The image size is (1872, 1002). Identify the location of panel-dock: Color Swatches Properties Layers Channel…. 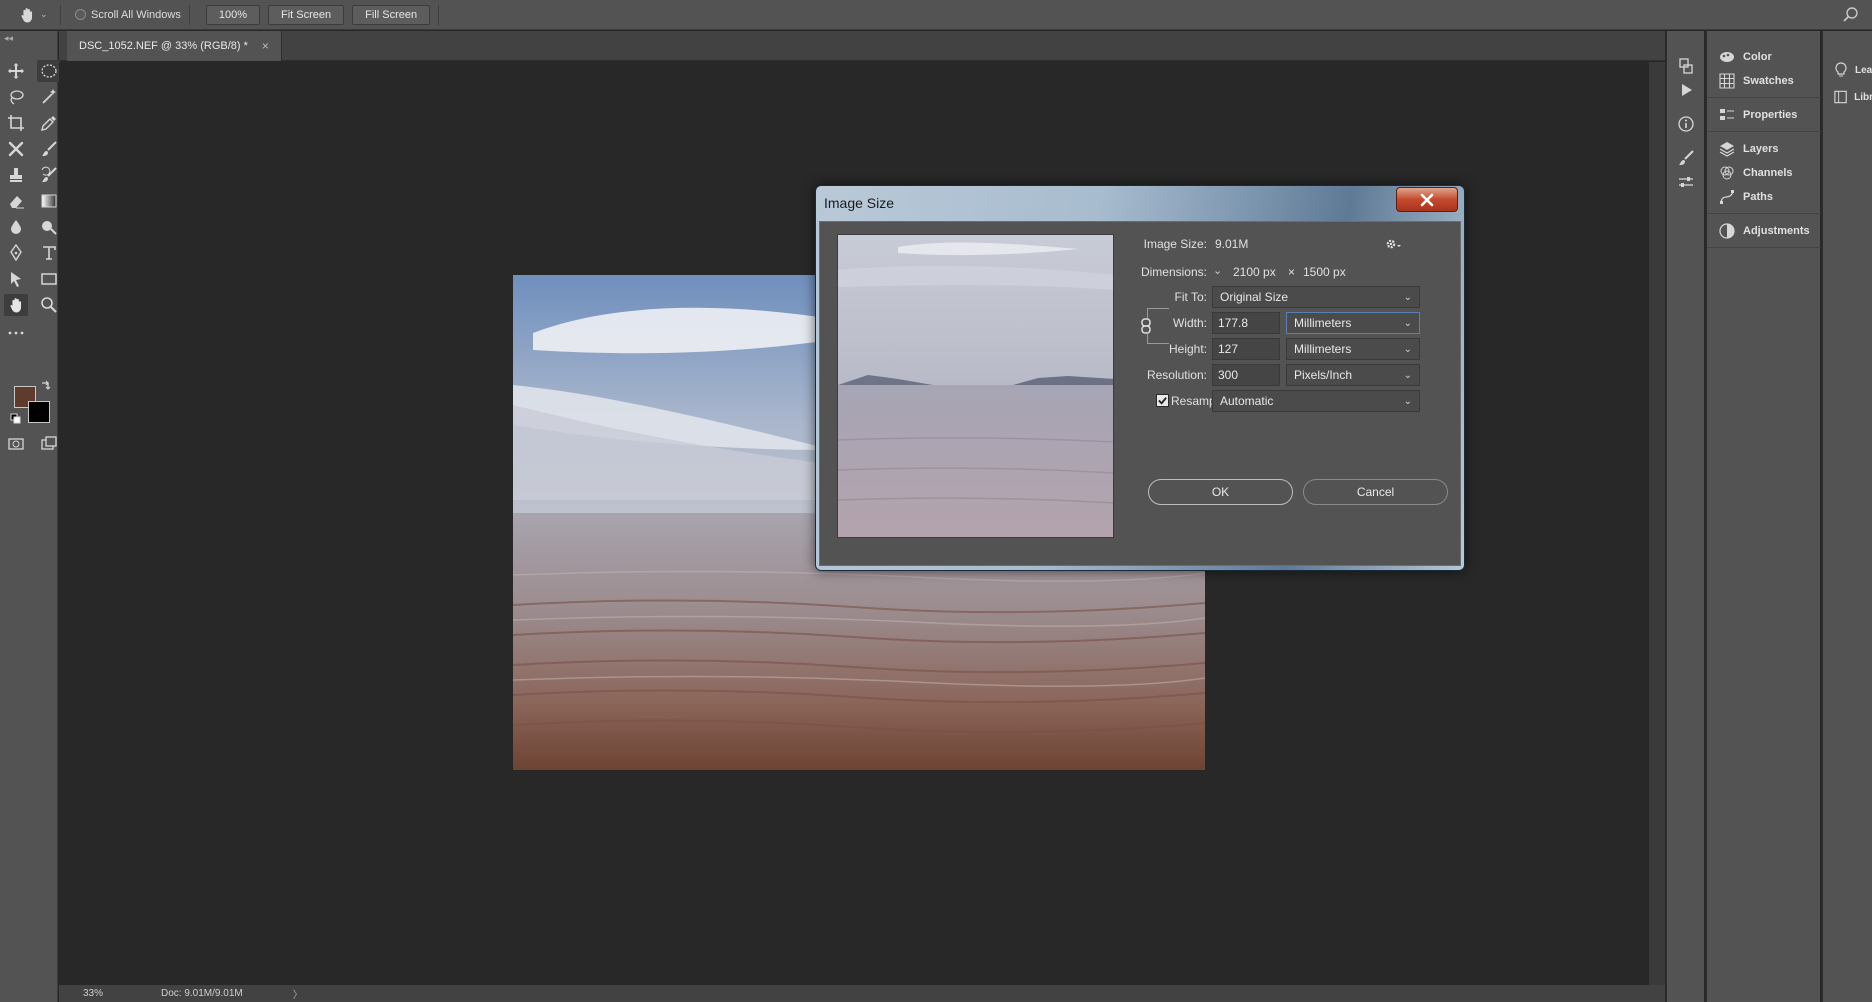
(1763, 516).